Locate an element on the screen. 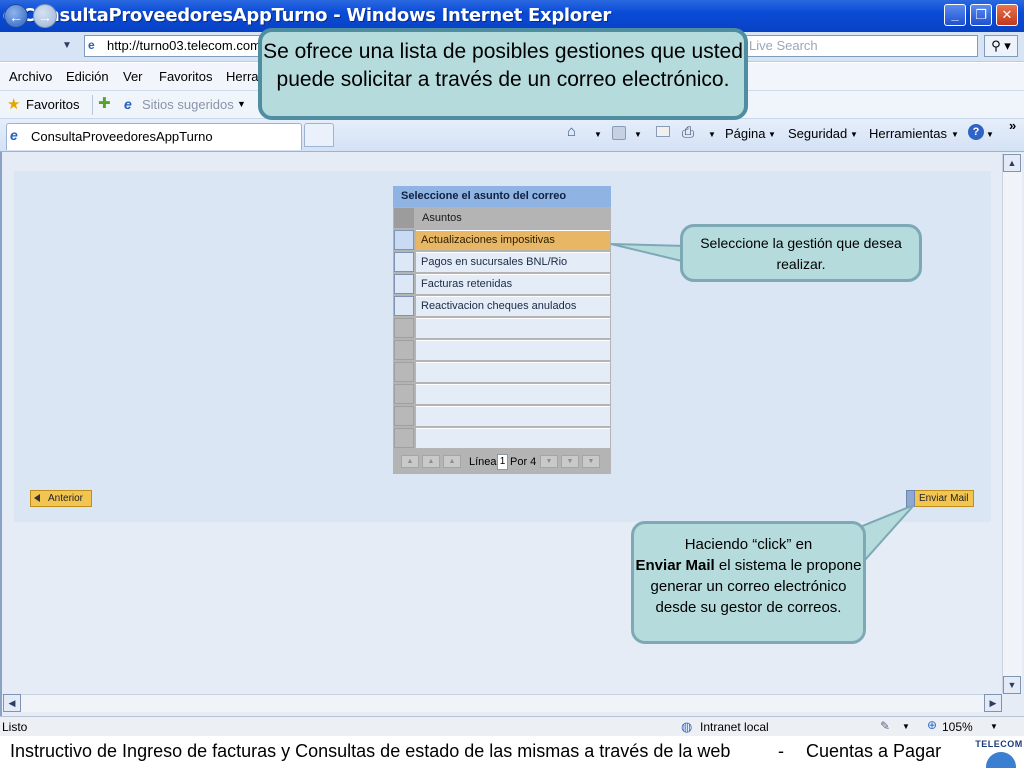 The width and height of the screenshot is (1024, 768). callout-send-mail-bold: Enviar Mail is located at coordinates (675, 565).